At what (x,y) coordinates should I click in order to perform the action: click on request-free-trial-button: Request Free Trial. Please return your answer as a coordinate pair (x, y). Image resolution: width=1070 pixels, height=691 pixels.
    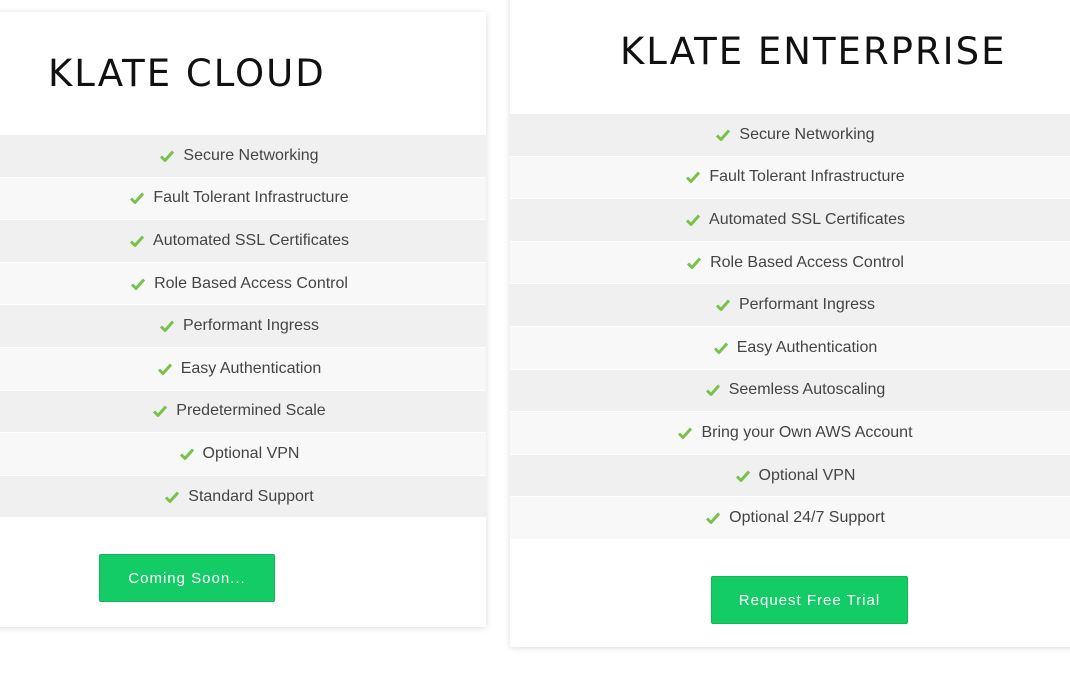
    Looking at the image, I should click on (809, 600).